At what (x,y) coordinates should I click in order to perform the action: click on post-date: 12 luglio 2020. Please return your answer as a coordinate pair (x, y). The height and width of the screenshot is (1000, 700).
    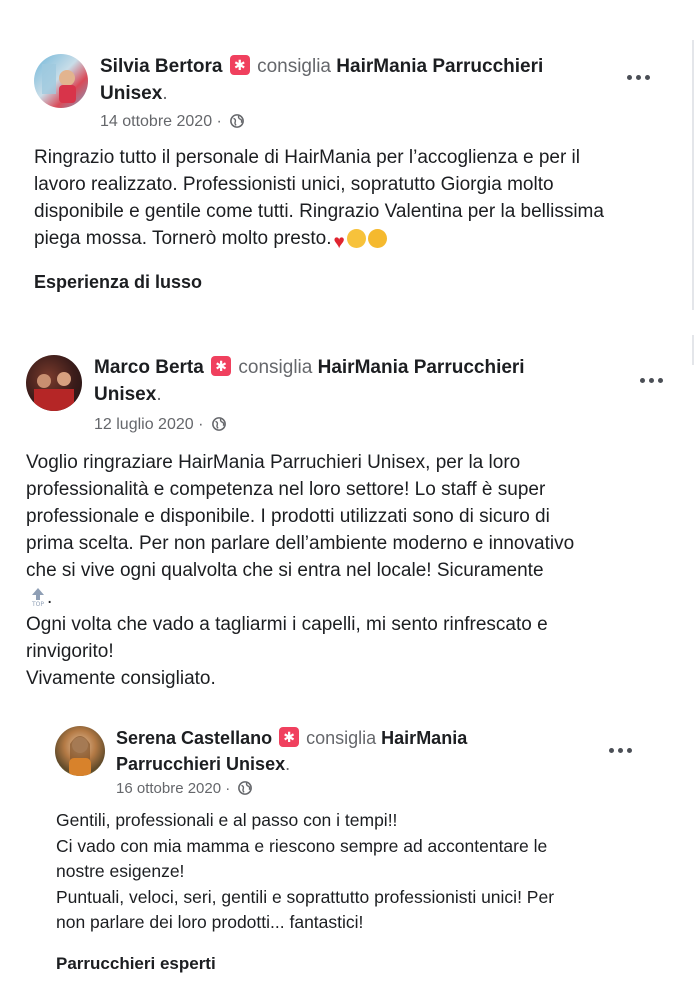
    Looking at the image, I should click on (144, 424).